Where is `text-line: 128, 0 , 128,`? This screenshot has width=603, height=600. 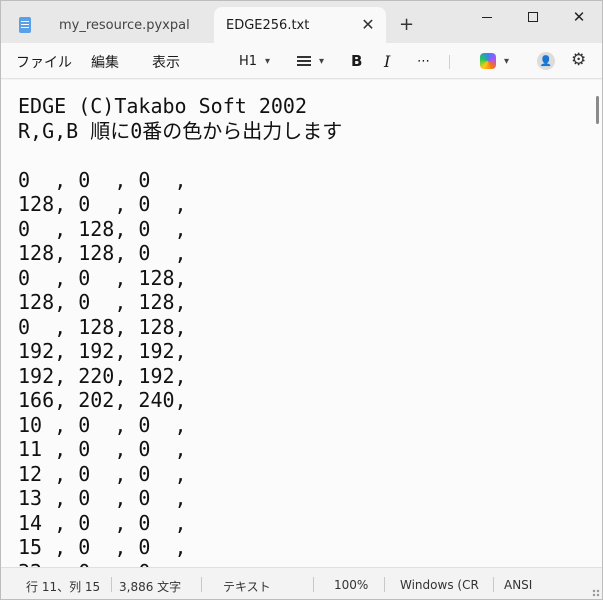 text-line: 128, 0 , 128, is located at coordinates (102, 302).